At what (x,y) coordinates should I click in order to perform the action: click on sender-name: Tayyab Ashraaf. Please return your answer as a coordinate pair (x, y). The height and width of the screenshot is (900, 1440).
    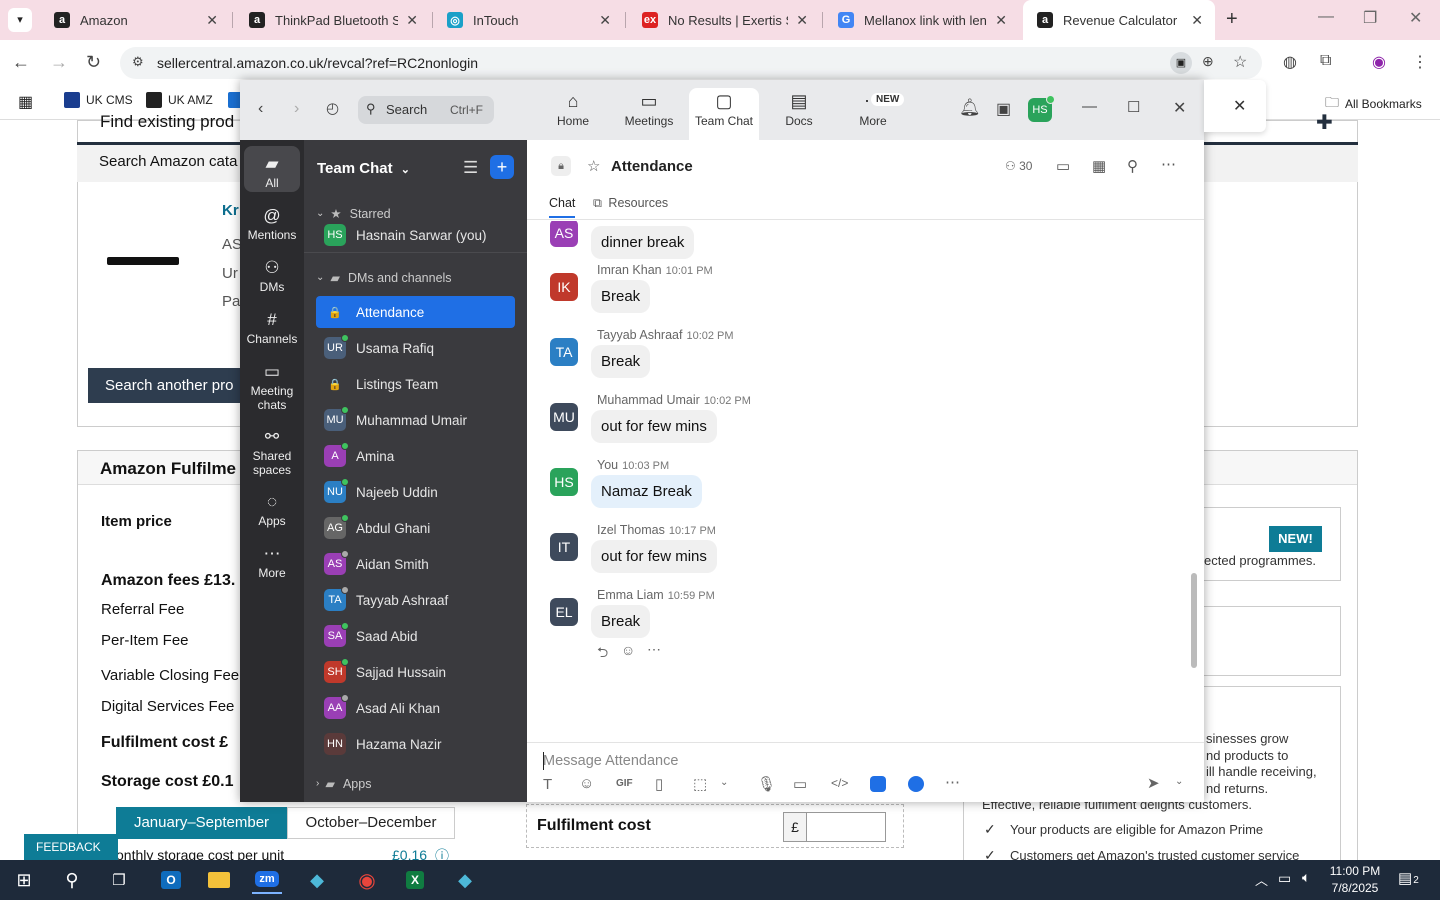
    Looking at the image, I should click on (639, 335).